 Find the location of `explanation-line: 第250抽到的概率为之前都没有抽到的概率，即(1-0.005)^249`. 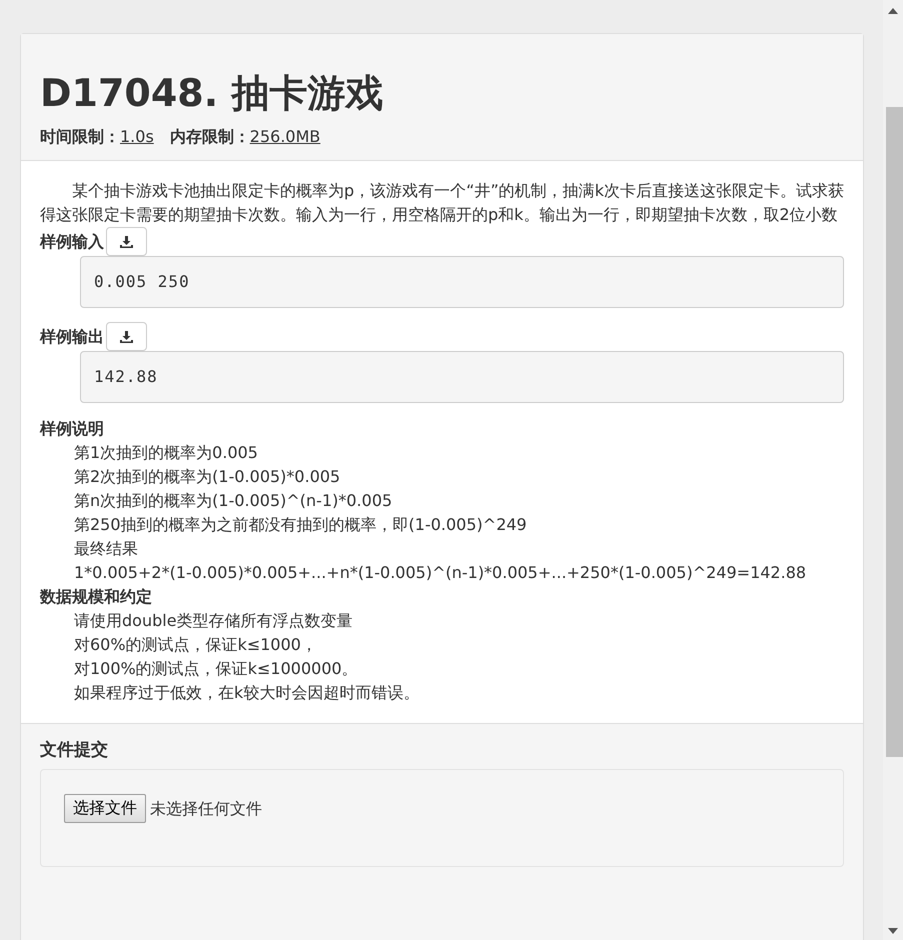

explanation-line: 第250抽到的概率为之前都没有抽到的概率，即(1-0.005)^249 is located at coordinates (300, 525).